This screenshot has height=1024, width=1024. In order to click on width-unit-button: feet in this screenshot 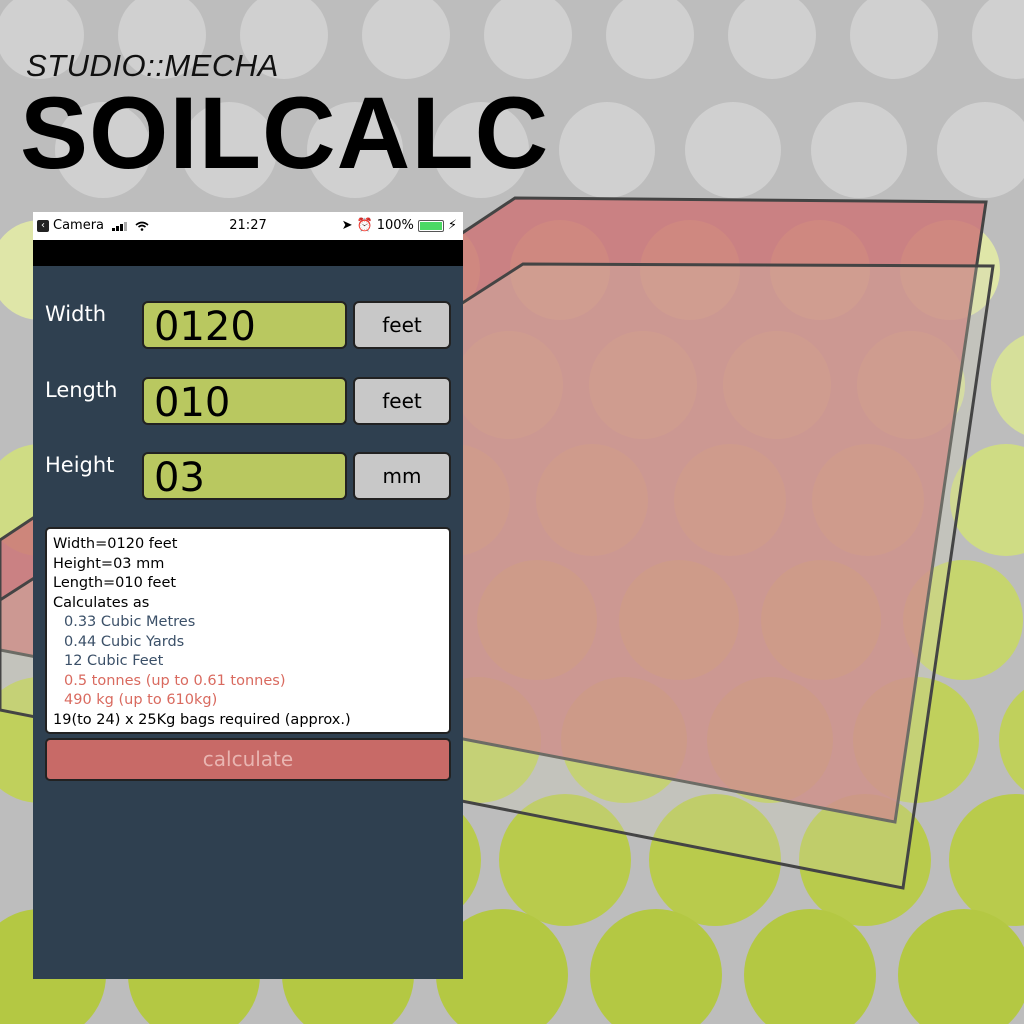, I will do `click(402, 325)`.